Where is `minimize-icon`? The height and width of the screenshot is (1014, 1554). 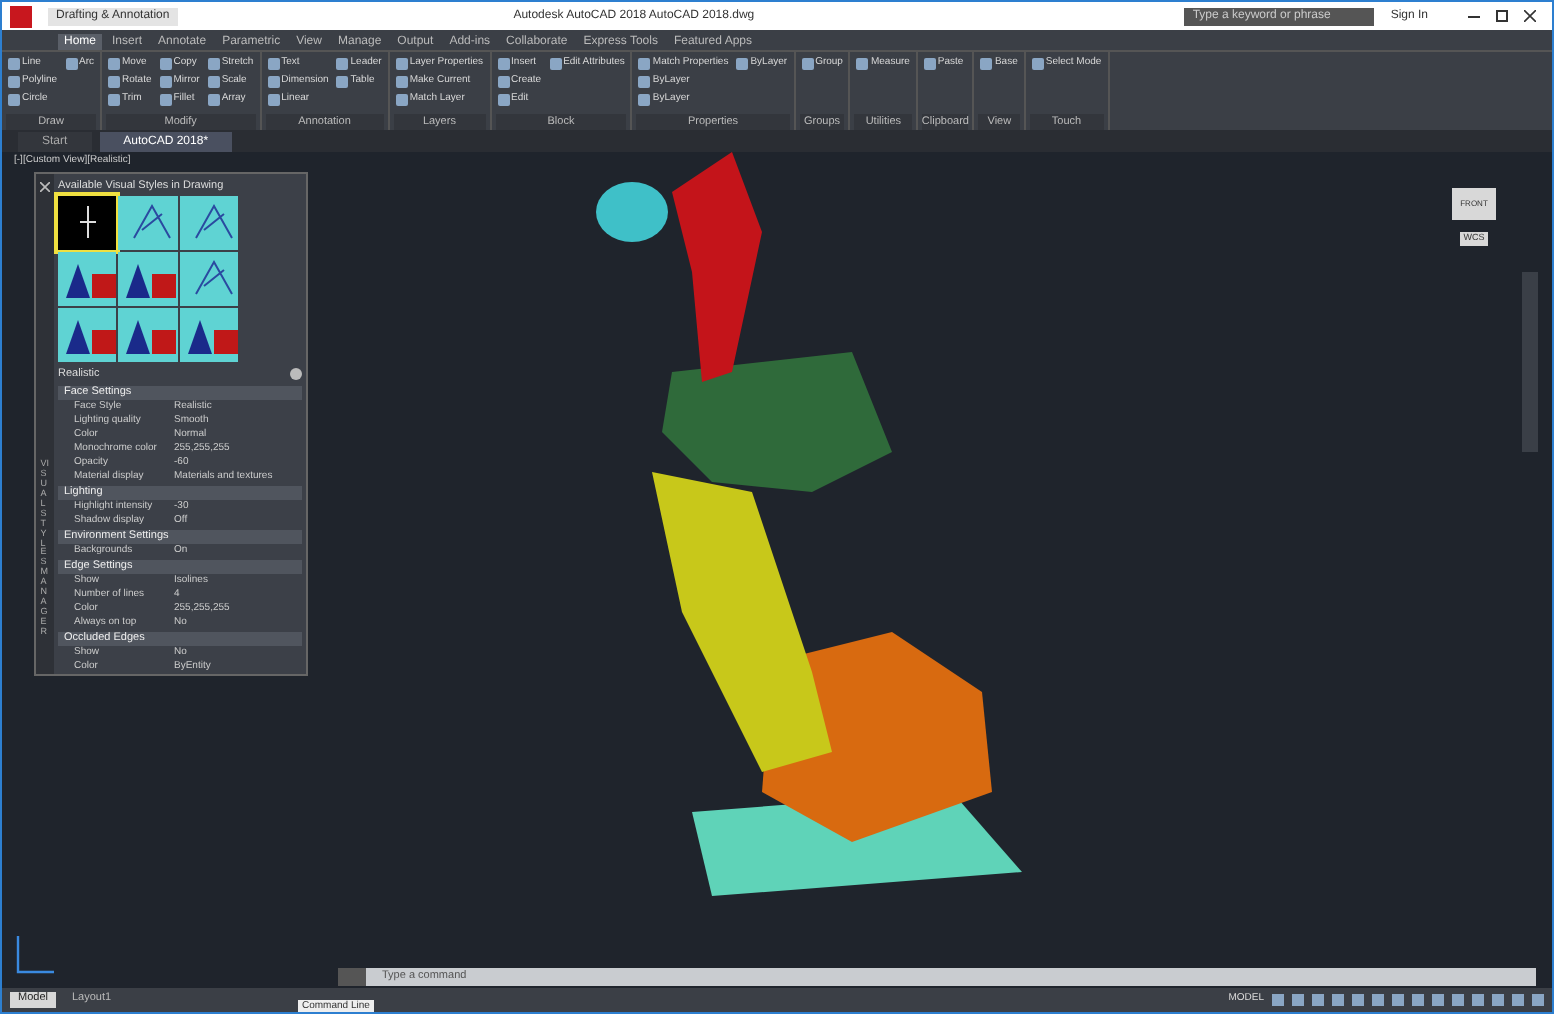 minimize-icon is located at coordinates (1474, 16).